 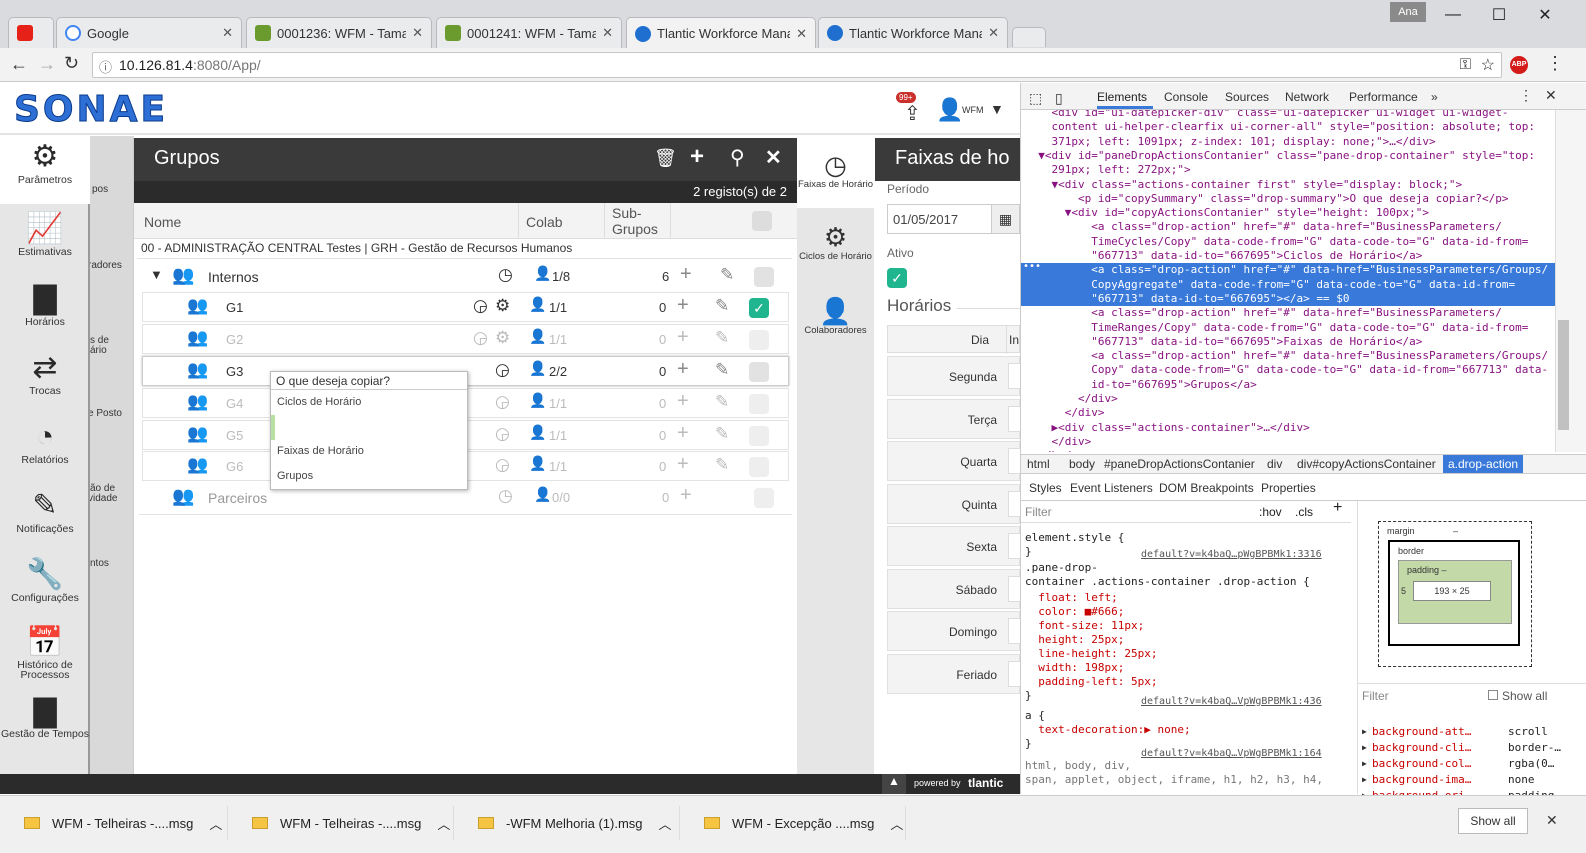 What do you see at coordinates (1307, 97) in the screenshot?
I see `tab-network: Network` at bounding box center [1307, 97].